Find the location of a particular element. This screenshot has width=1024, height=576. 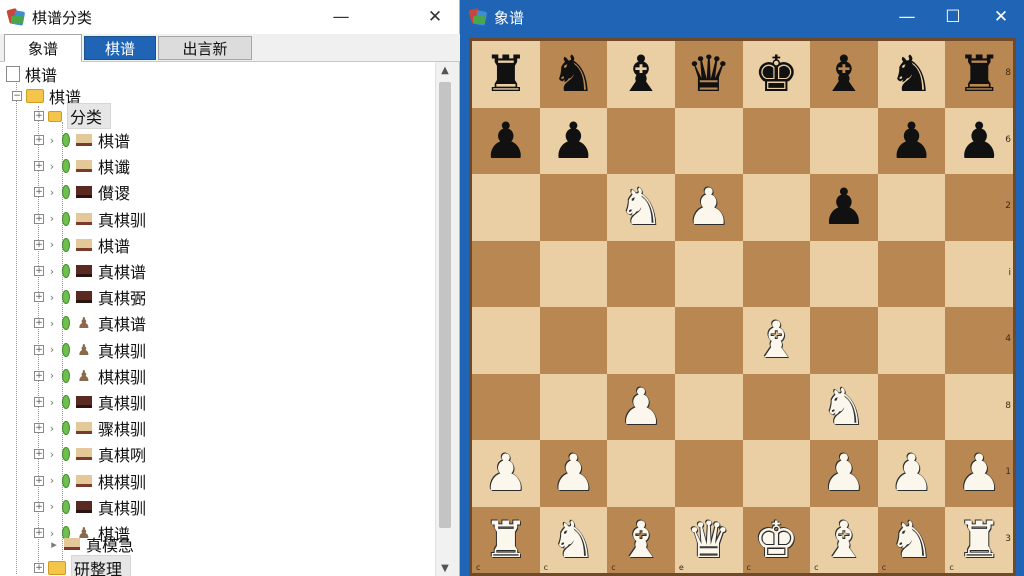

white-queen-piece: ♛ is located at coordinates (708, 540).